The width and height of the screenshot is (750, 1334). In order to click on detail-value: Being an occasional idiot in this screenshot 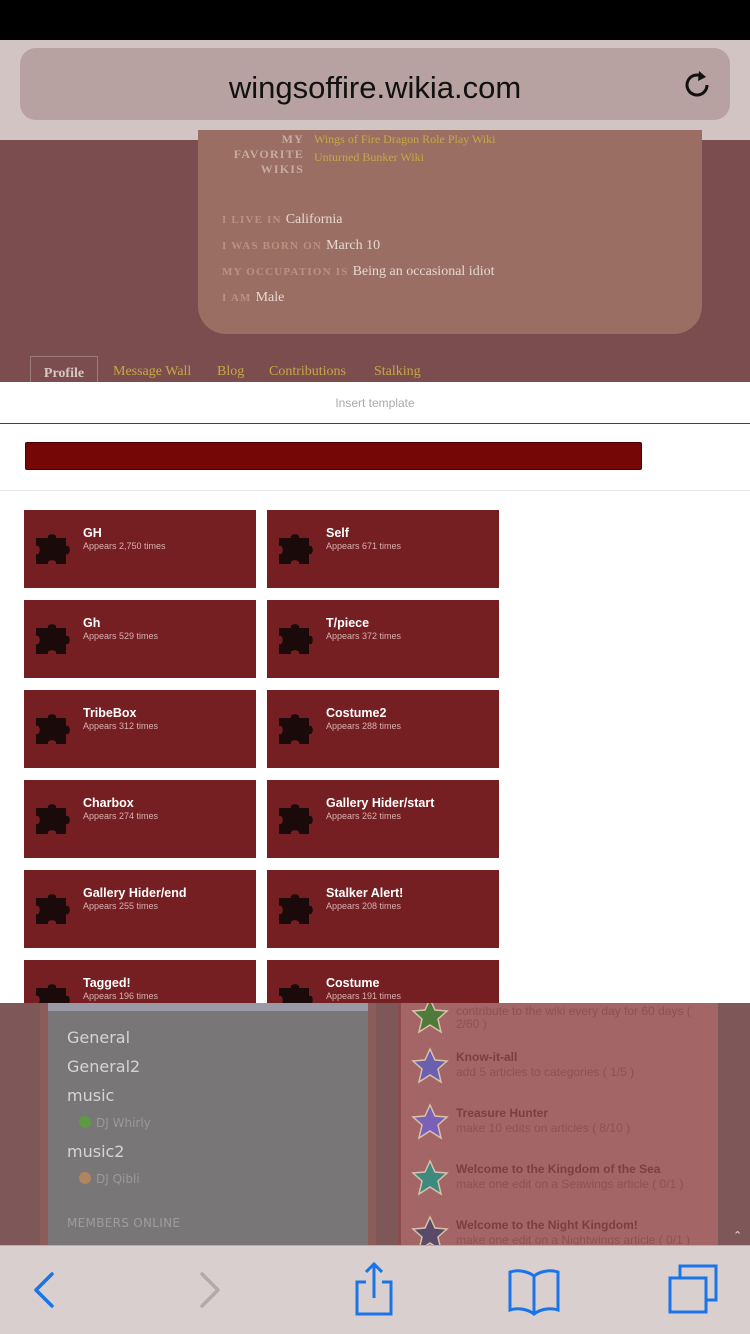, I will do `click(423, 271)`.